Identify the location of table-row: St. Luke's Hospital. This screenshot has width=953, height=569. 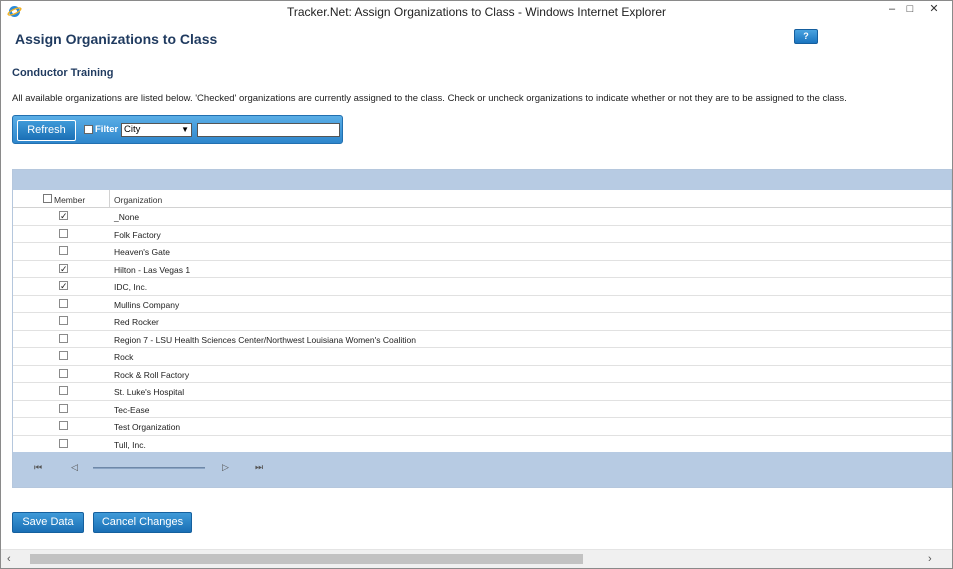
(482, 392).